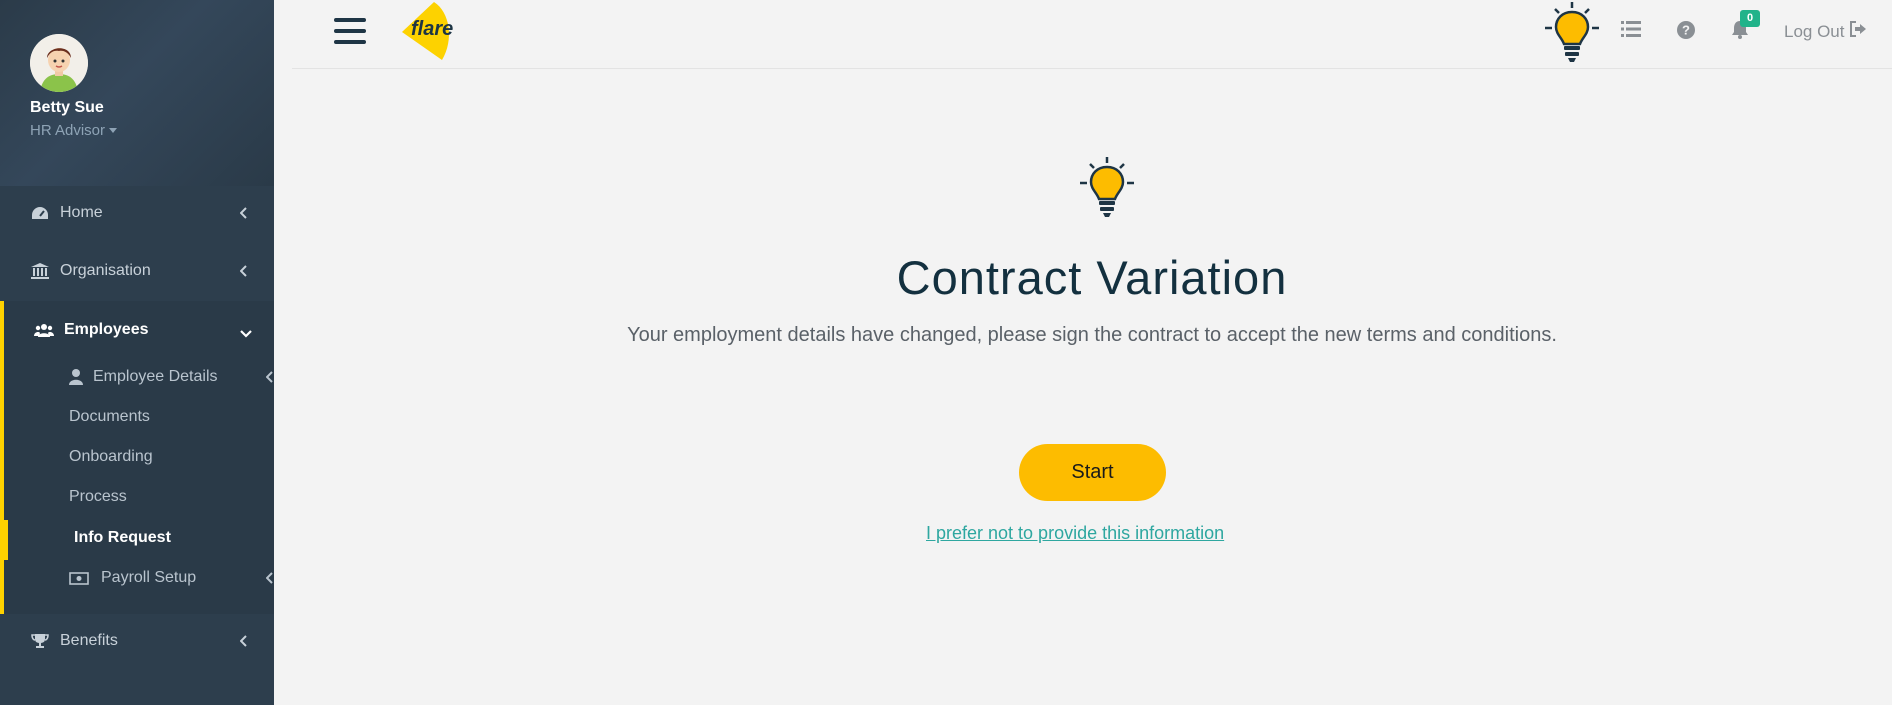  What do you see at coordinates (4, 540) in the screenshot?
I see `active-indicator` at bounding box center [4, 540].